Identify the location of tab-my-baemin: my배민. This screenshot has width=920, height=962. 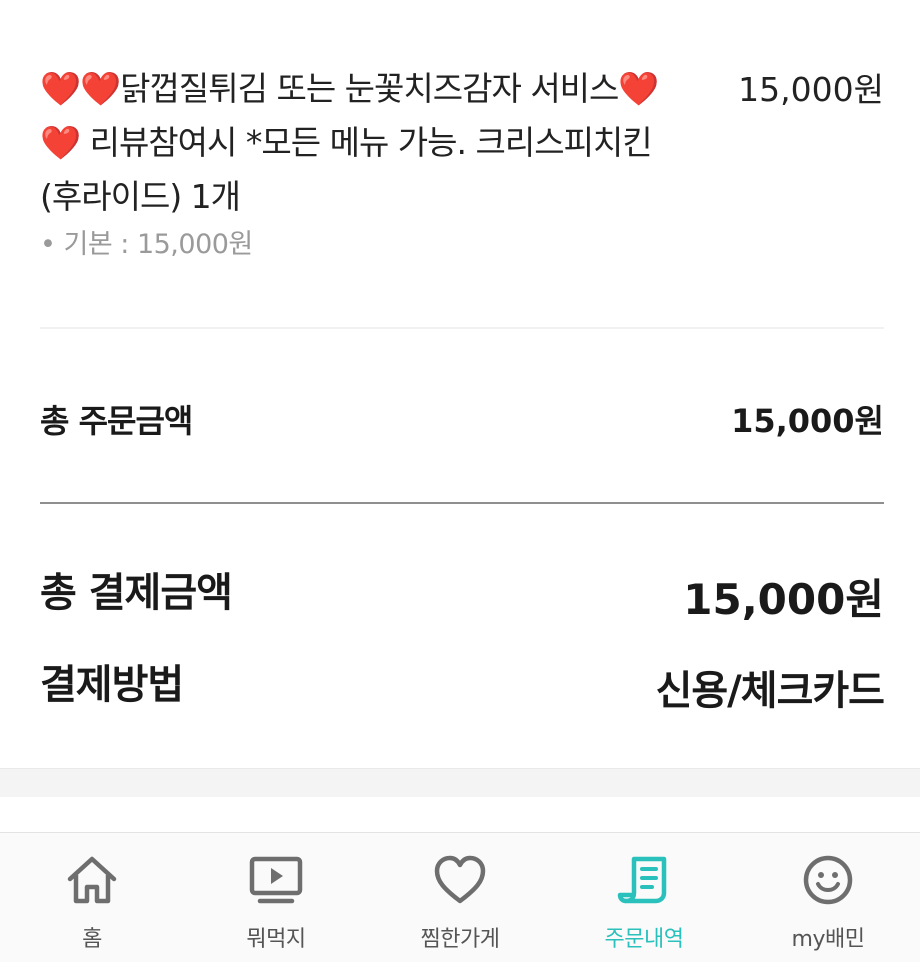
(828, 897).